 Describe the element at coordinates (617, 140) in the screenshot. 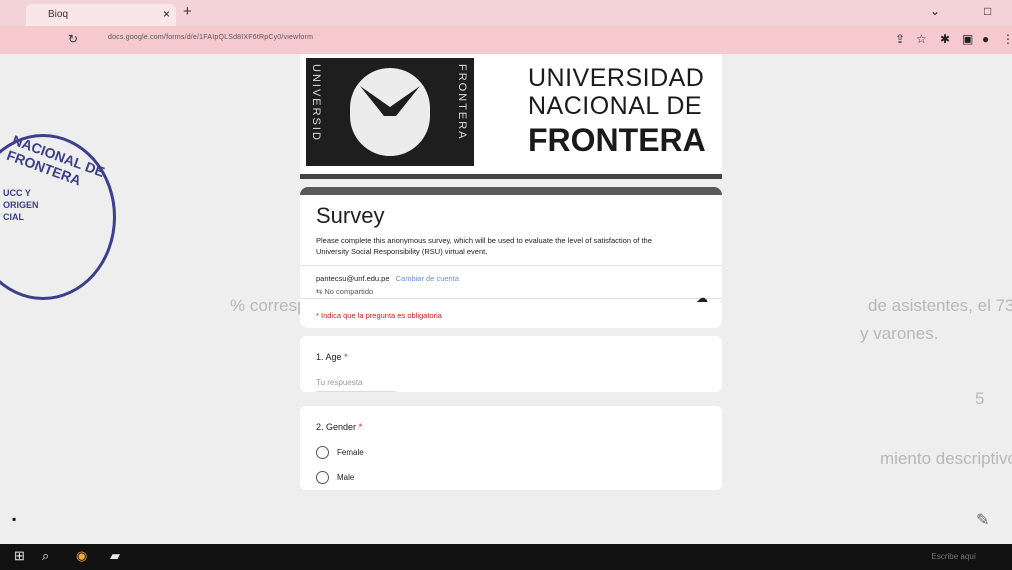

I see `banner-line3: FRONTERA` at that location.